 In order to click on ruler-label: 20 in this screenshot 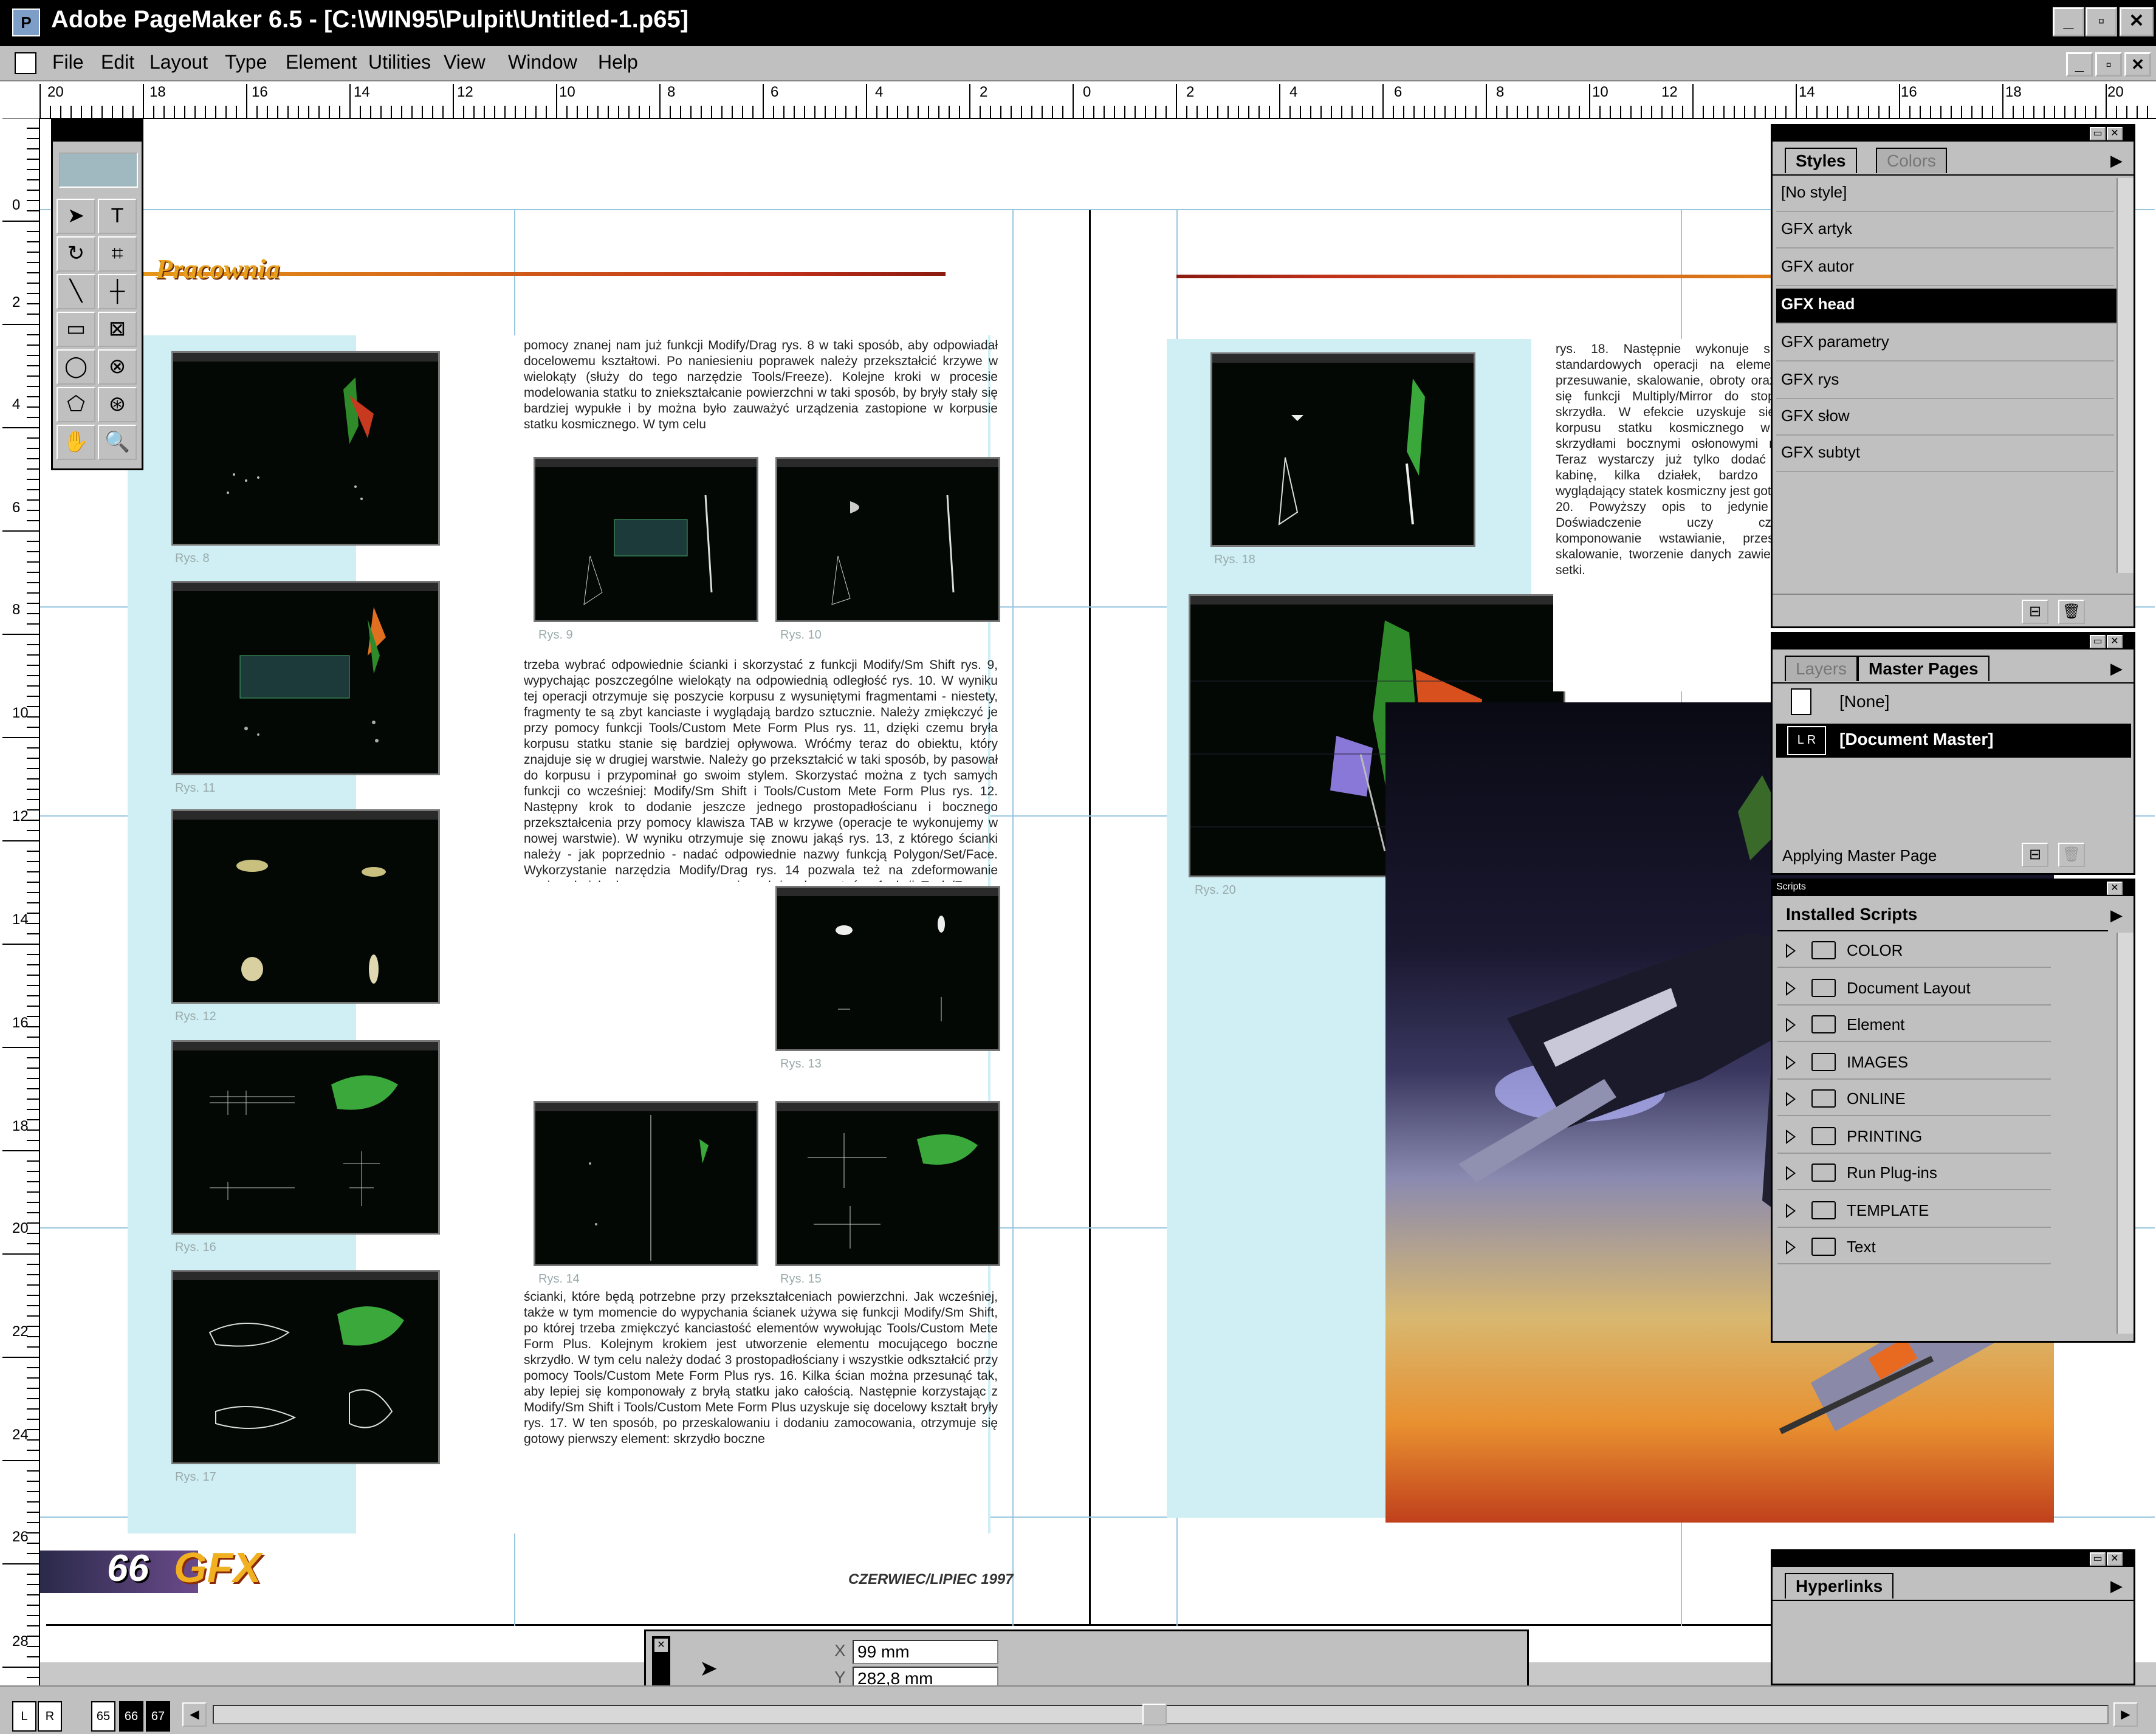, I will do `click(55, 92)`.